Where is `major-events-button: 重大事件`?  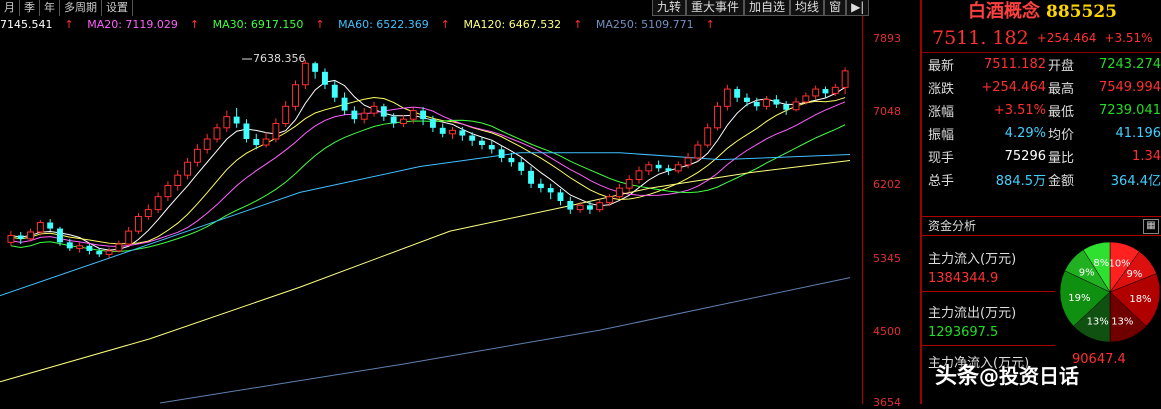
major-events-button: 重大事件 is located at coordinates (715, 8).